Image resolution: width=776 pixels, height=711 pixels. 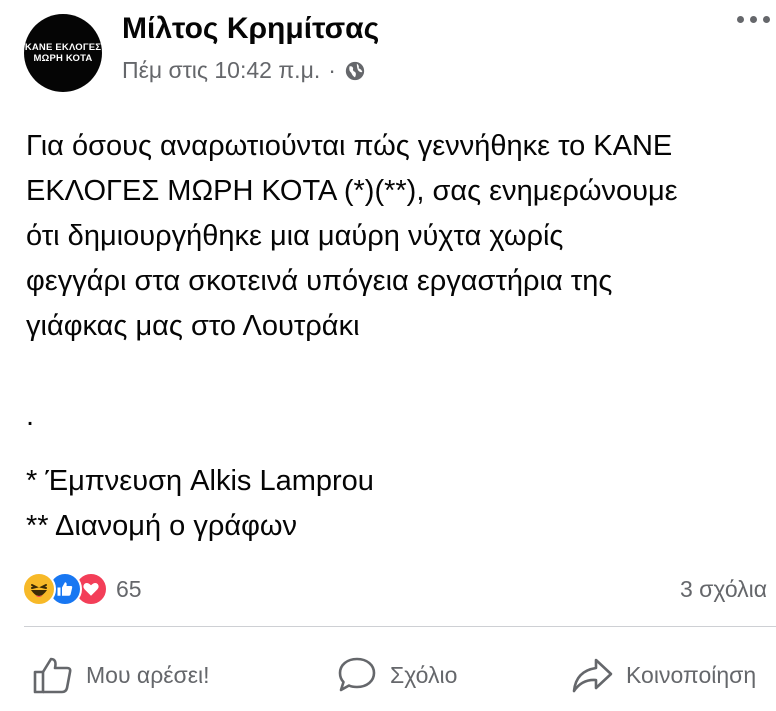 I want to click on like-label: Μου αρέσει!, so click(x=148, y=674).